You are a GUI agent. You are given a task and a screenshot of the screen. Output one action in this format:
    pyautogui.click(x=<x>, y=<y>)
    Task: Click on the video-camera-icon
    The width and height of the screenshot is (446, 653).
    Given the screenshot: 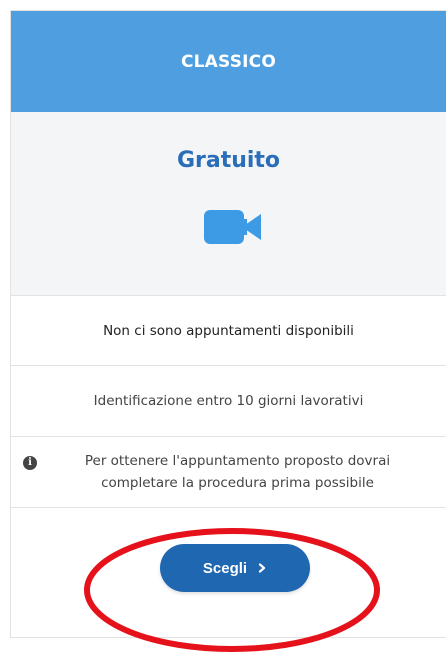 What is the action you would take?
    pyautogui.click(x=232, y=227)
    